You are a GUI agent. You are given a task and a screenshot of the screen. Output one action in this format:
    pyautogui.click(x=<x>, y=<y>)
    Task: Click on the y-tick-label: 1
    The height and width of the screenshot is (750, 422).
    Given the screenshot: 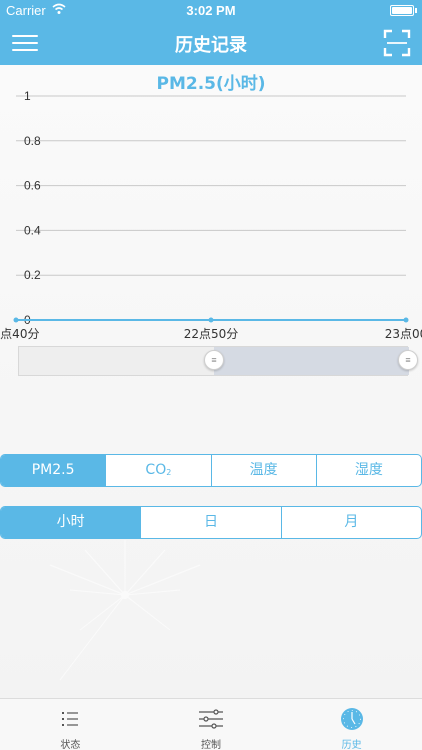 What is the action you would take?
    pyautogui.click(x=27, y=96)
    